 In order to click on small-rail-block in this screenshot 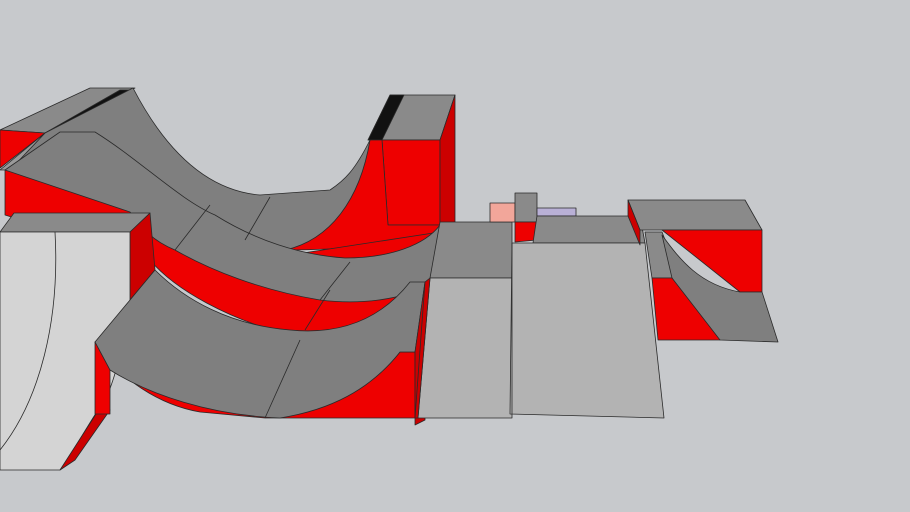, I will do `click(526, 207)`.